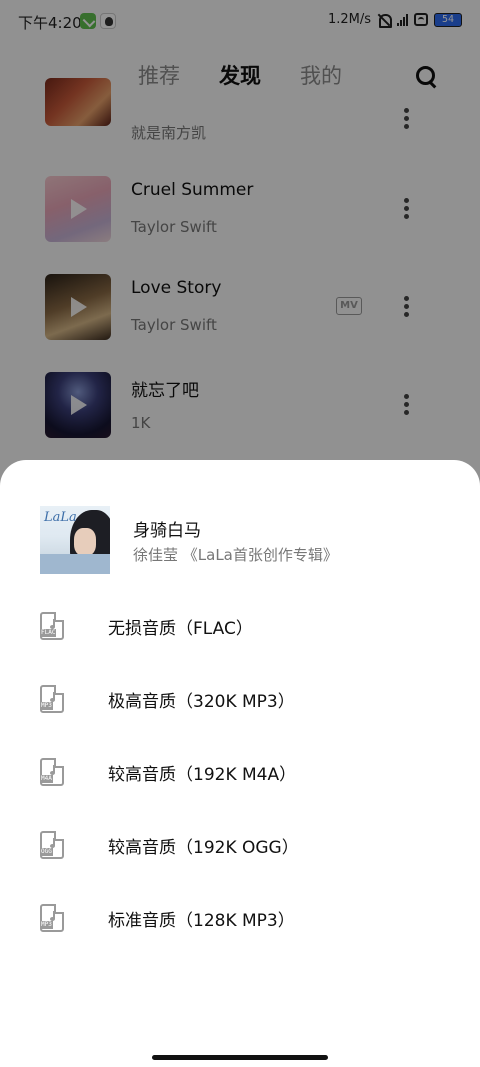 The image size is (480, 1067). I want to click on quality-option-192k-ogg: OGG 较高音质（192K OGG）, so click(240, 845).